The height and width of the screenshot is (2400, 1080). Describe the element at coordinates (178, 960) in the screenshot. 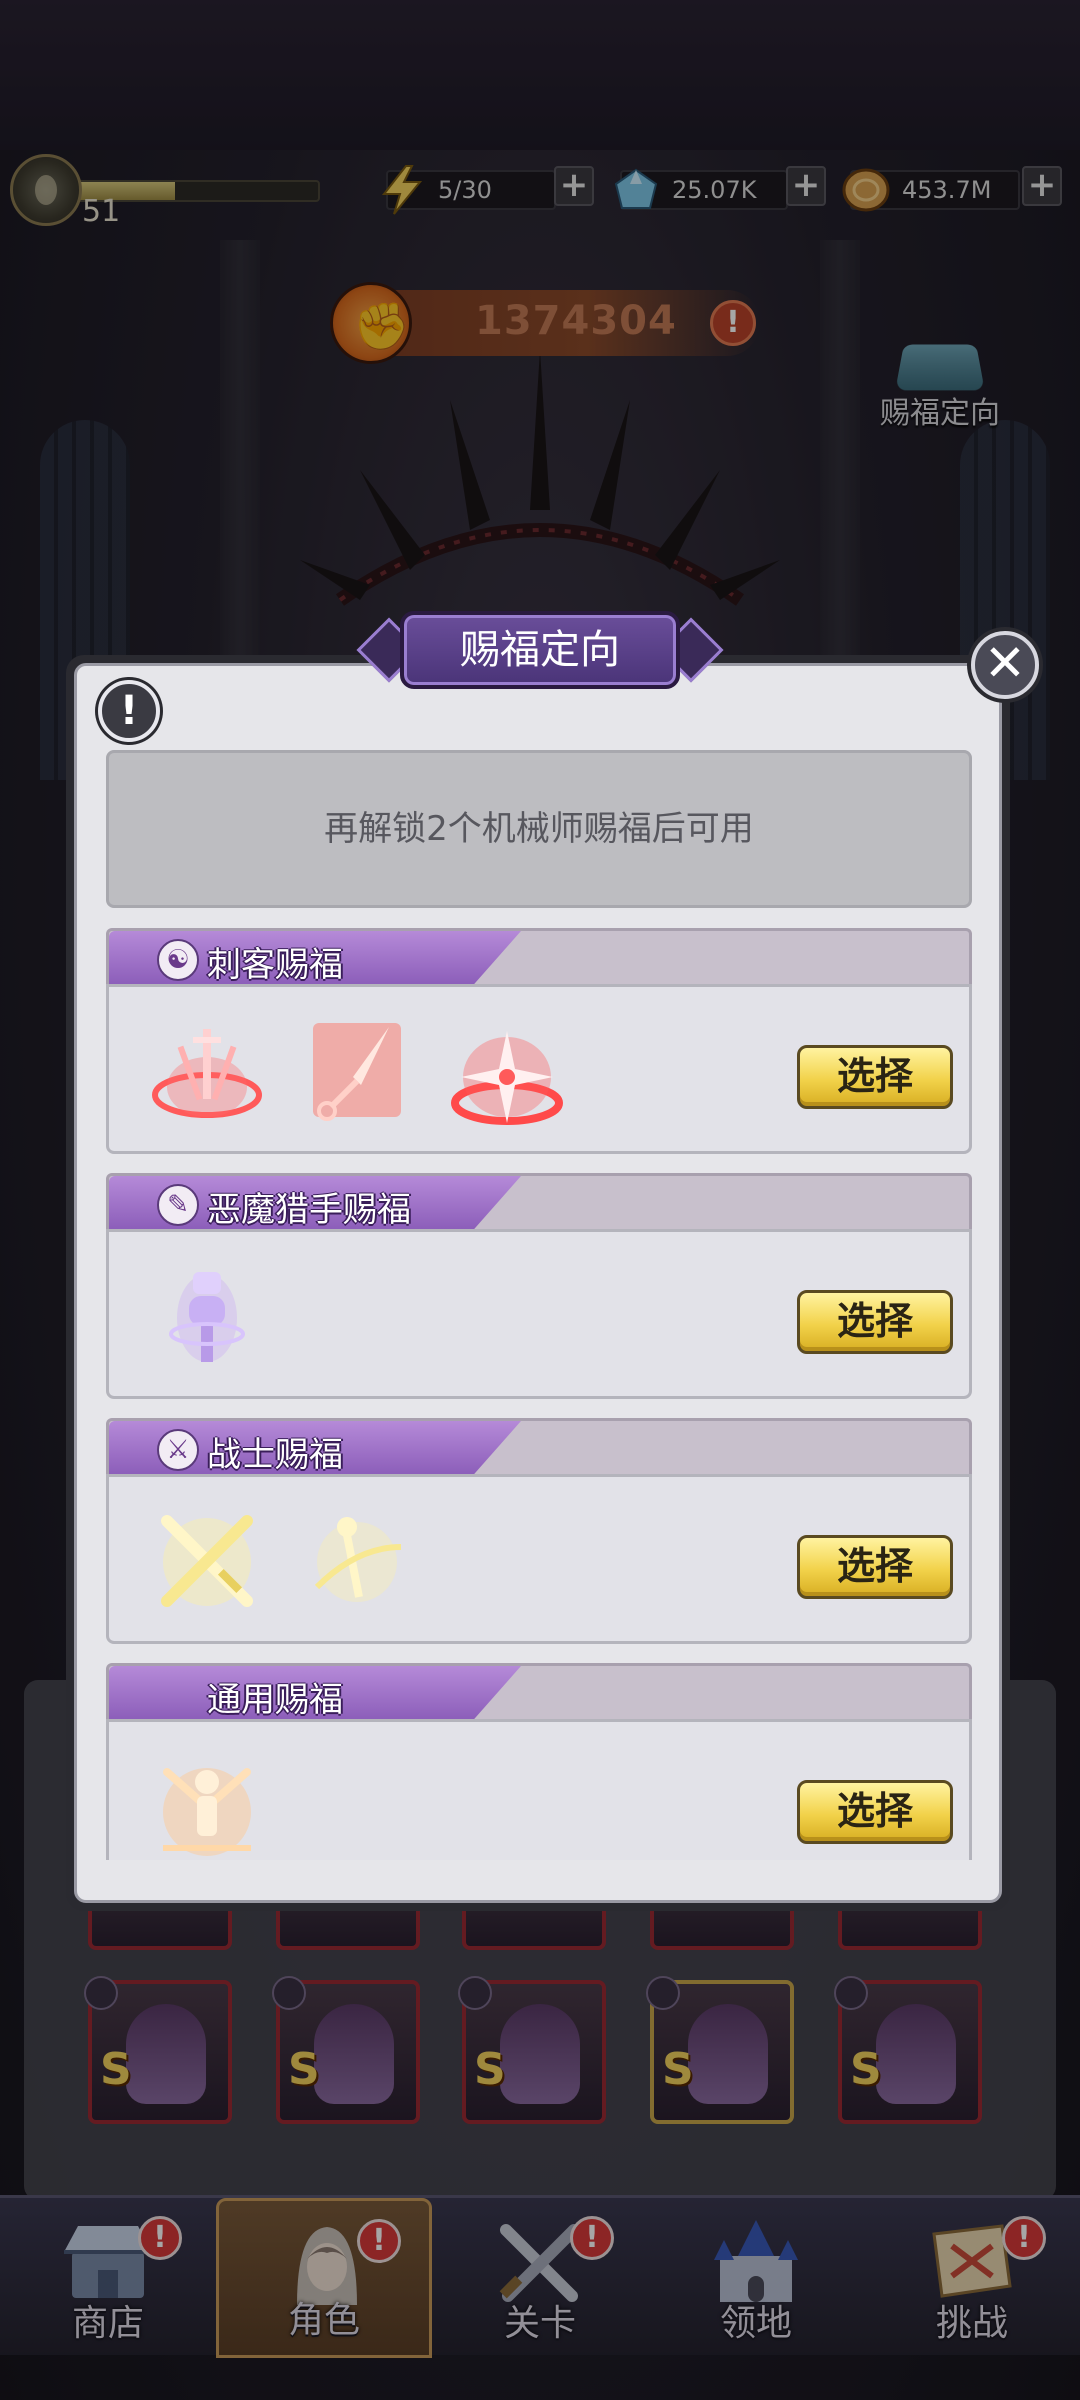

I see `assassin-icon: ☯` at that location.